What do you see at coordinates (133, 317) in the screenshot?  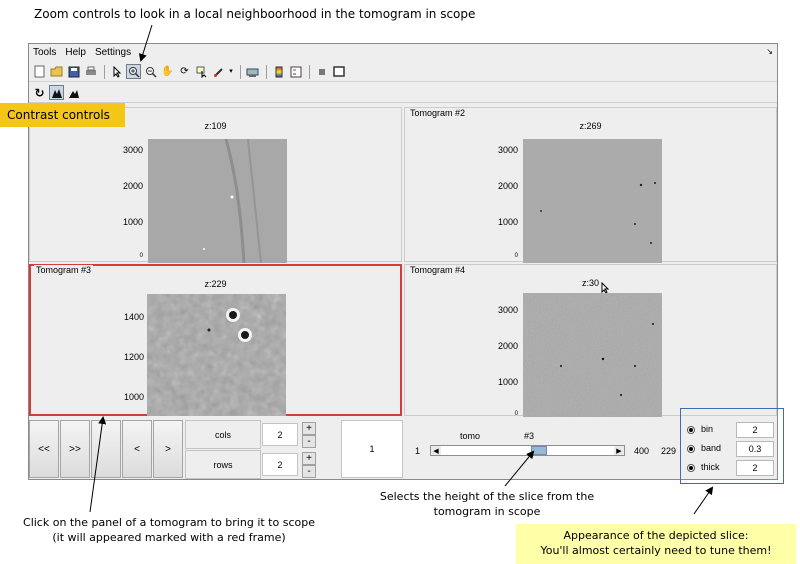 I see `y-tick: 1400` at bounding box center [133, 317].